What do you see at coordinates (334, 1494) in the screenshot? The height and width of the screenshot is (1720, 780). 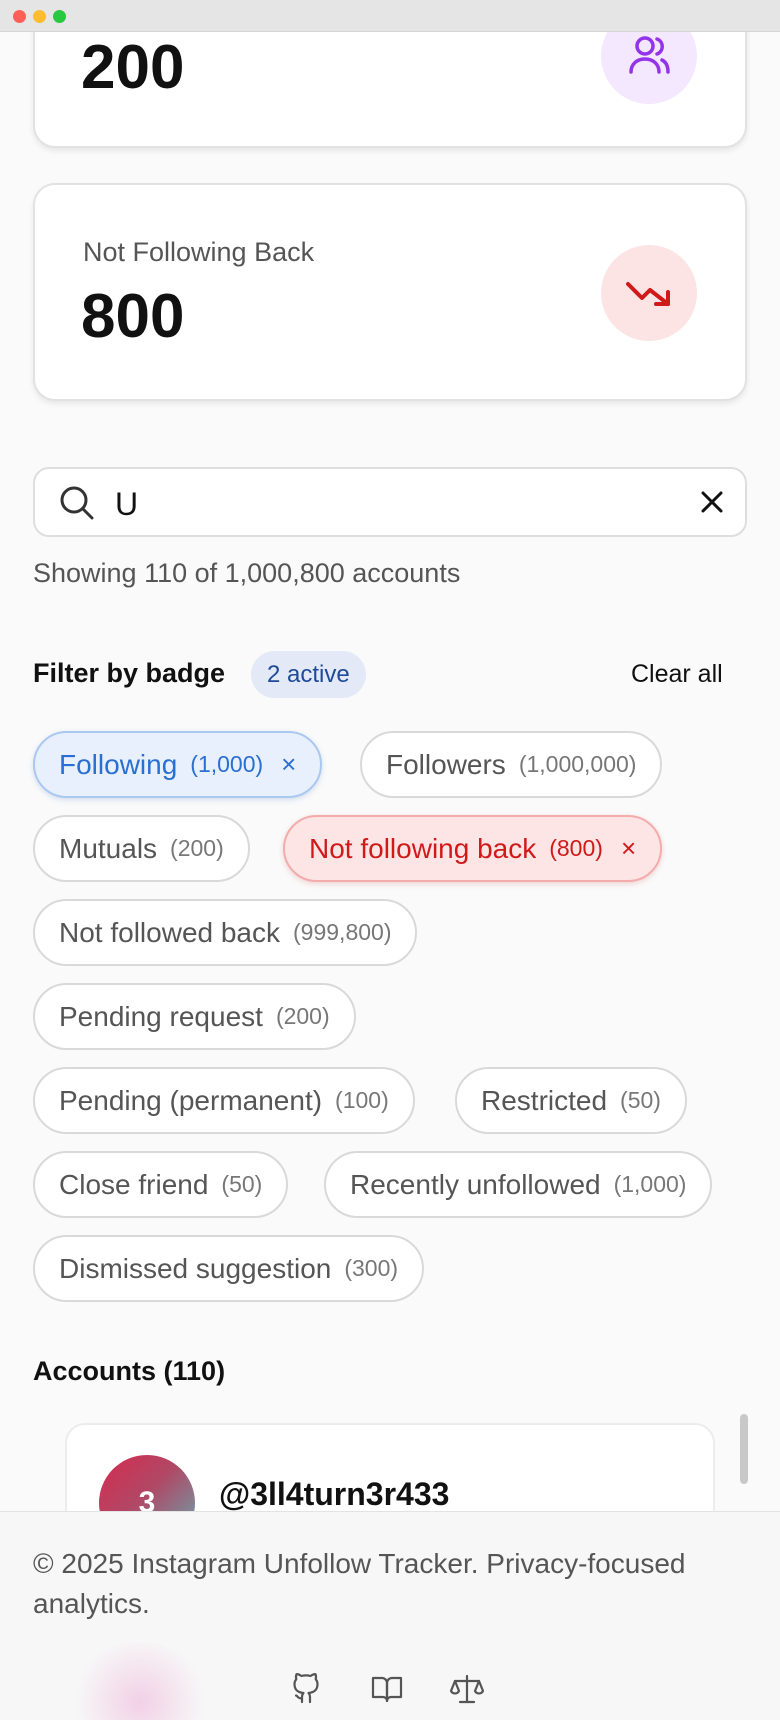 I see `account-username: @3ll4turn3r433` at bounding box center [334, 1494].